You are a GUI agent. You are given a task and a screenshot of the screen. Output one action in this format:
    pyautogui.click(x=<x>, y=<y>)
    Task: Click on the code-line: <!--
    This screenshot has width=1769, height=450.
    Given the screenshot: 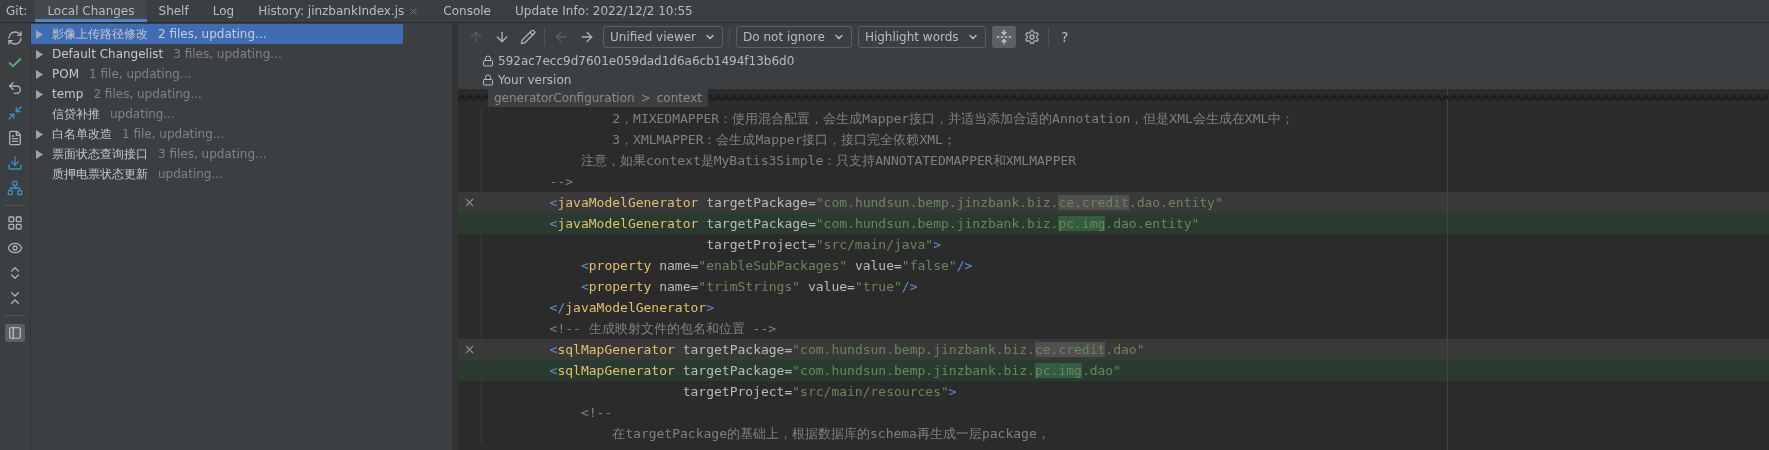 What is the action you would take?
    pyautogui.click(x=596, y=412)
    